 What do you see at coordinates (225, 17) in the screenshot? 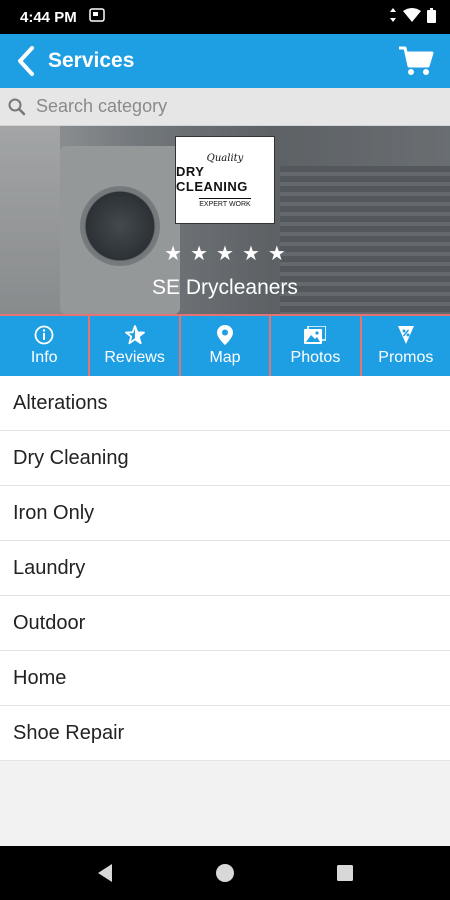
I see `status-bar: 4:44 PM` at bounding box center [225, 17].